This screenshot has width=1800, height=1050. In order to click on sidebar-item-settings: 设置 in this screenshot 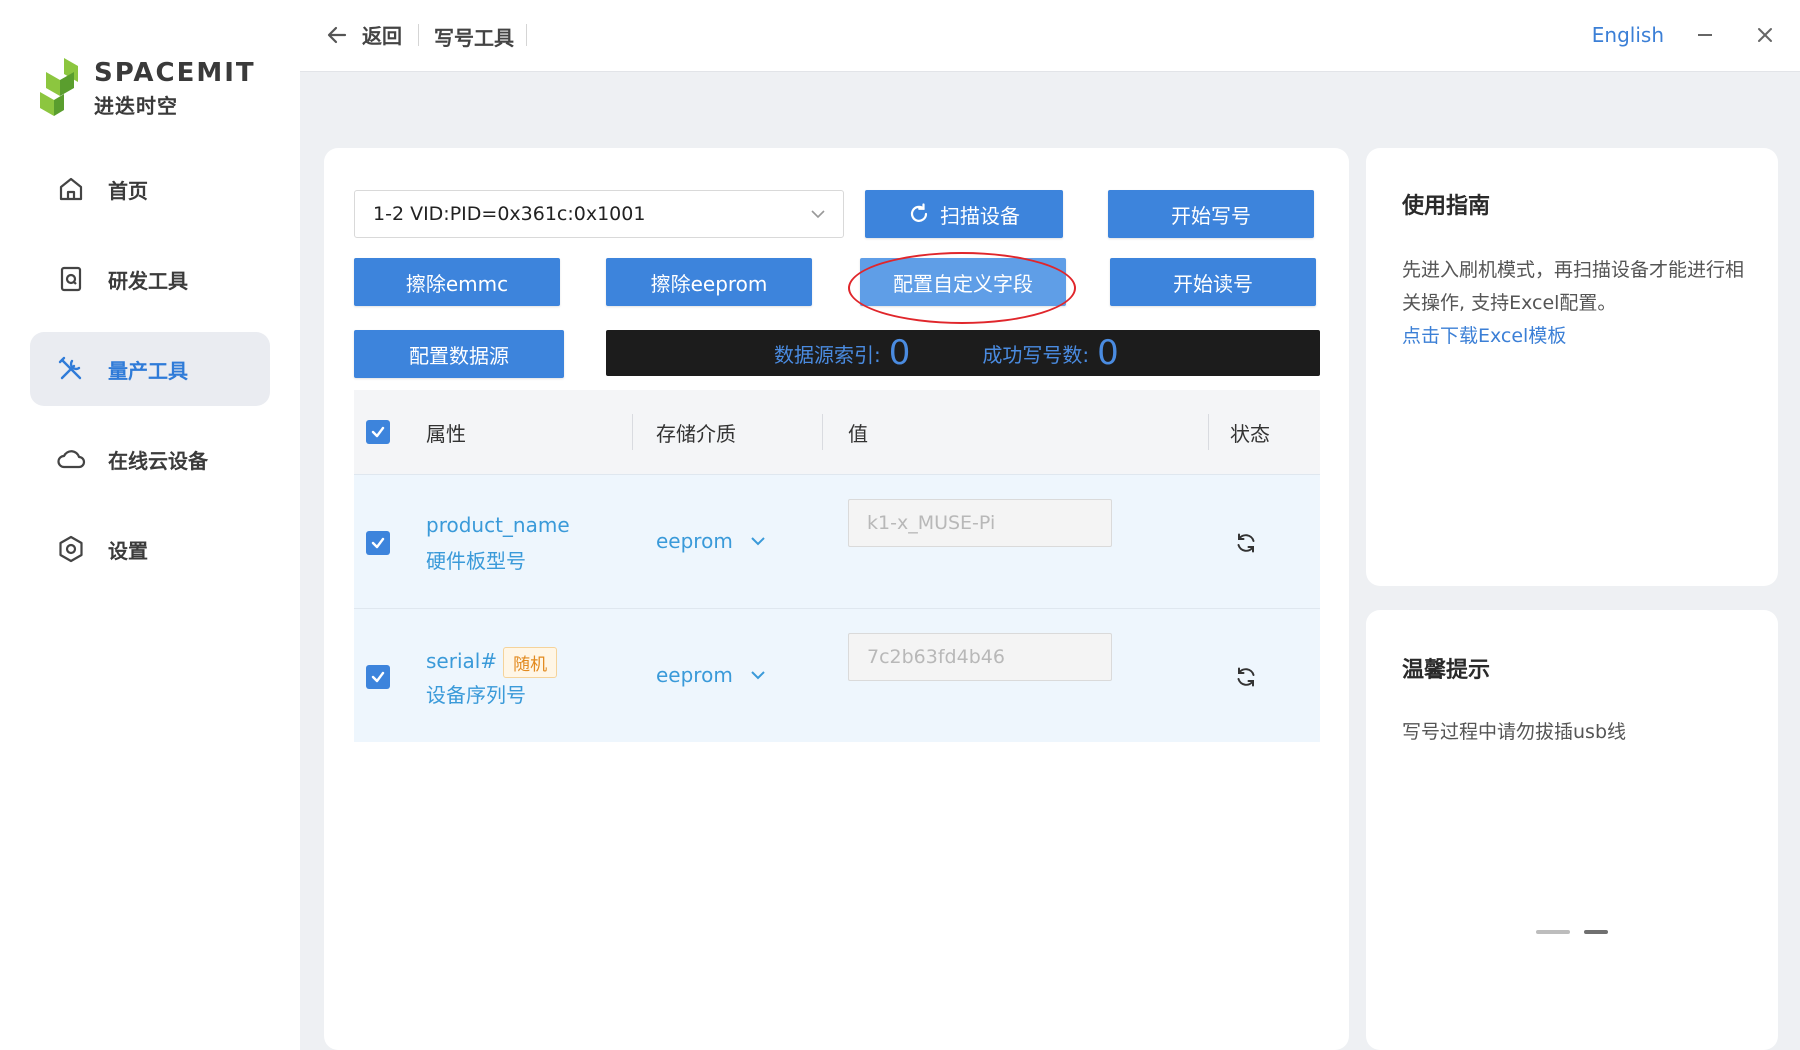, I will do `click(150, 549)`.